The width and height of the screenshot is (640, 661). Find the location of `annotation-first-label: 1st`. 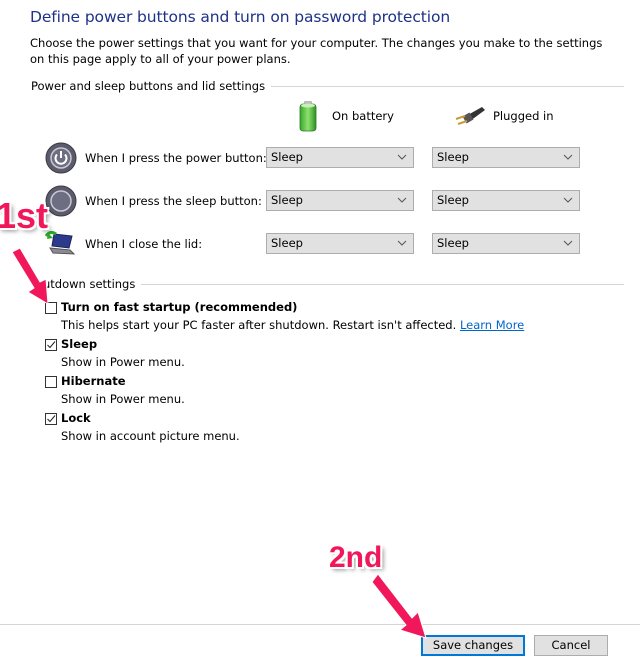

annotation-first-label: 1st is located at coordinates (24, 215).